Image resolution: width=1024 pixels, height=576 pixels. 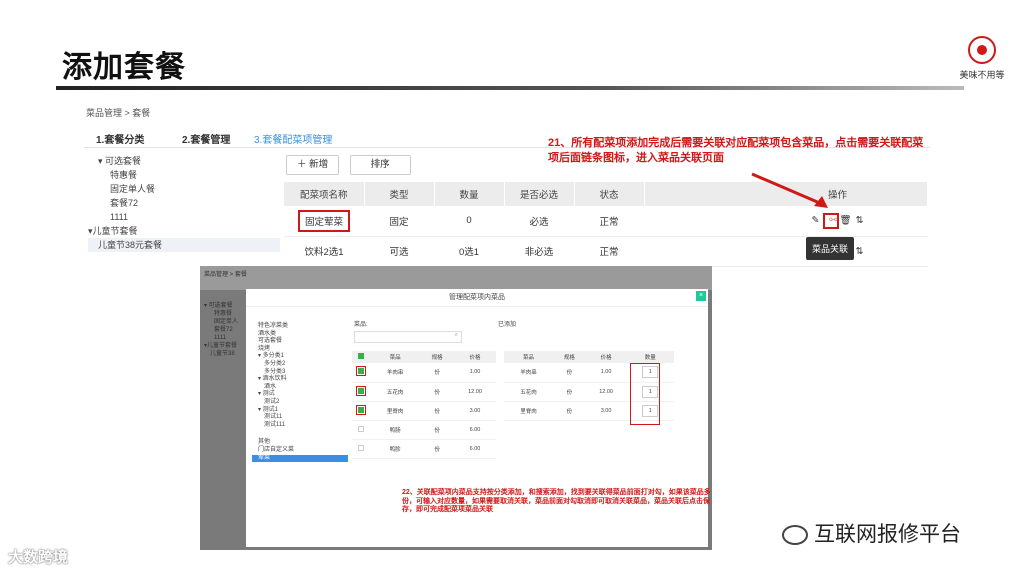 What do you see at coordinates (184, 217) in the screenshot?
I see `tree-item: 1111` at bounding box center [184, 217].